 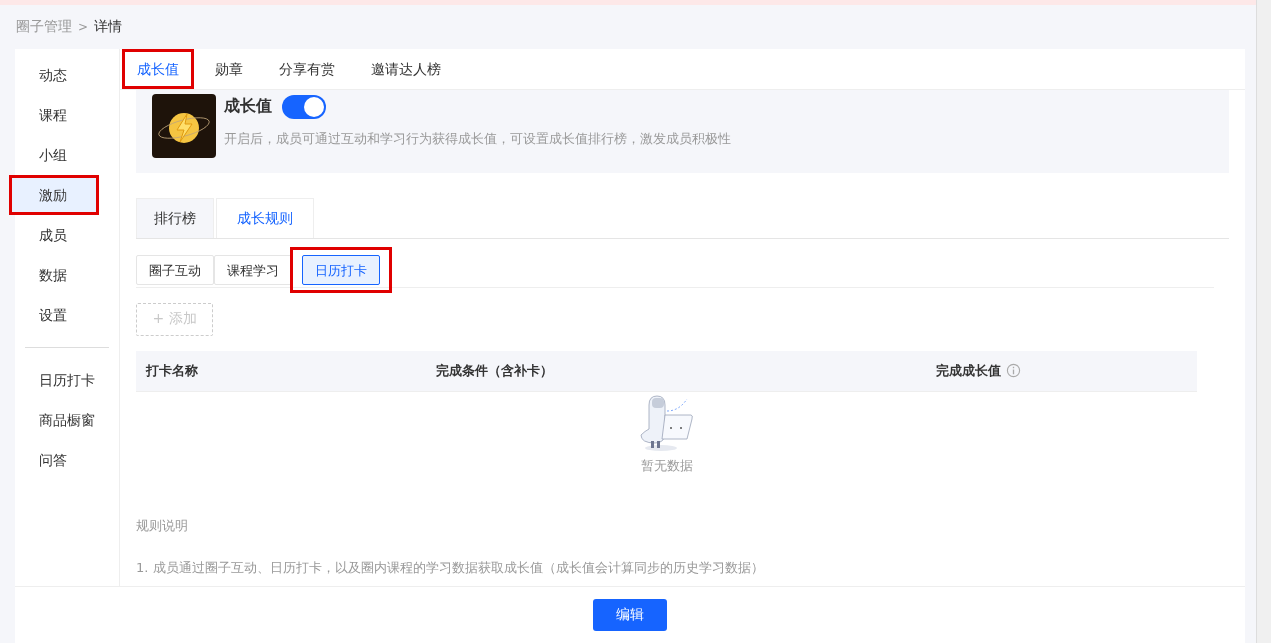 What do you see at coordinates (265, 217) in the screenshot?
I see `tab: 成长规则` at bounding box center [265, 217].